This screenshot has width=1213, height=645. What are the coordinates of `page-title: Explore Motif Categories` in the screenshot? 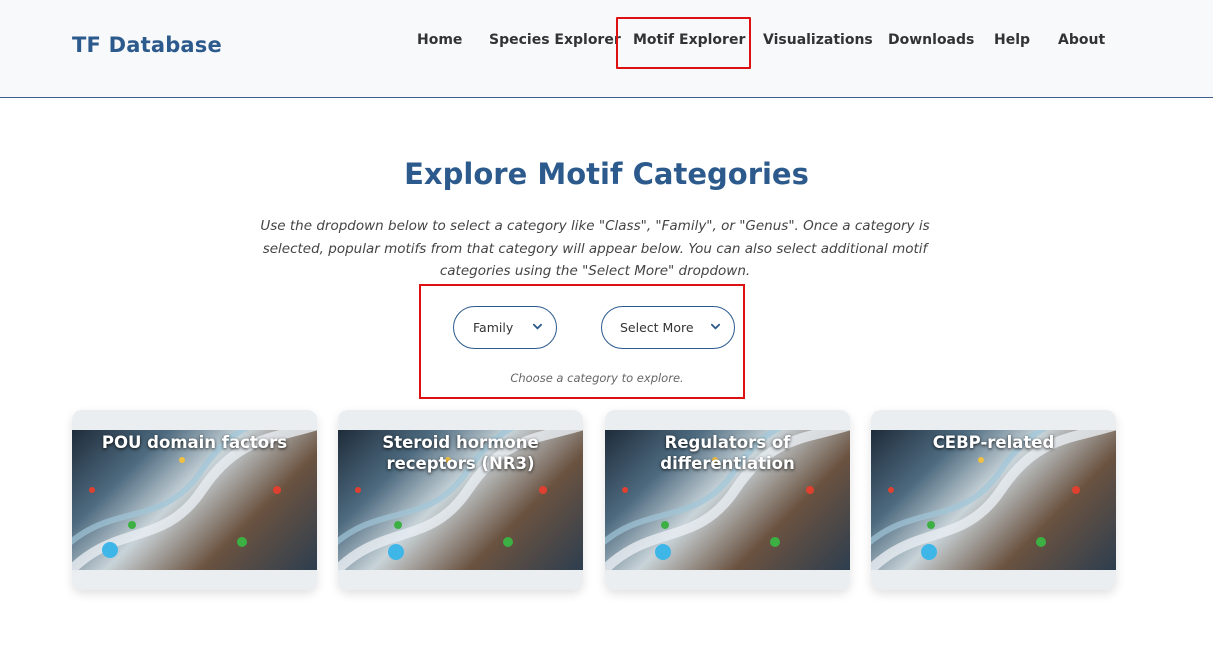 It's located at (606, 174).